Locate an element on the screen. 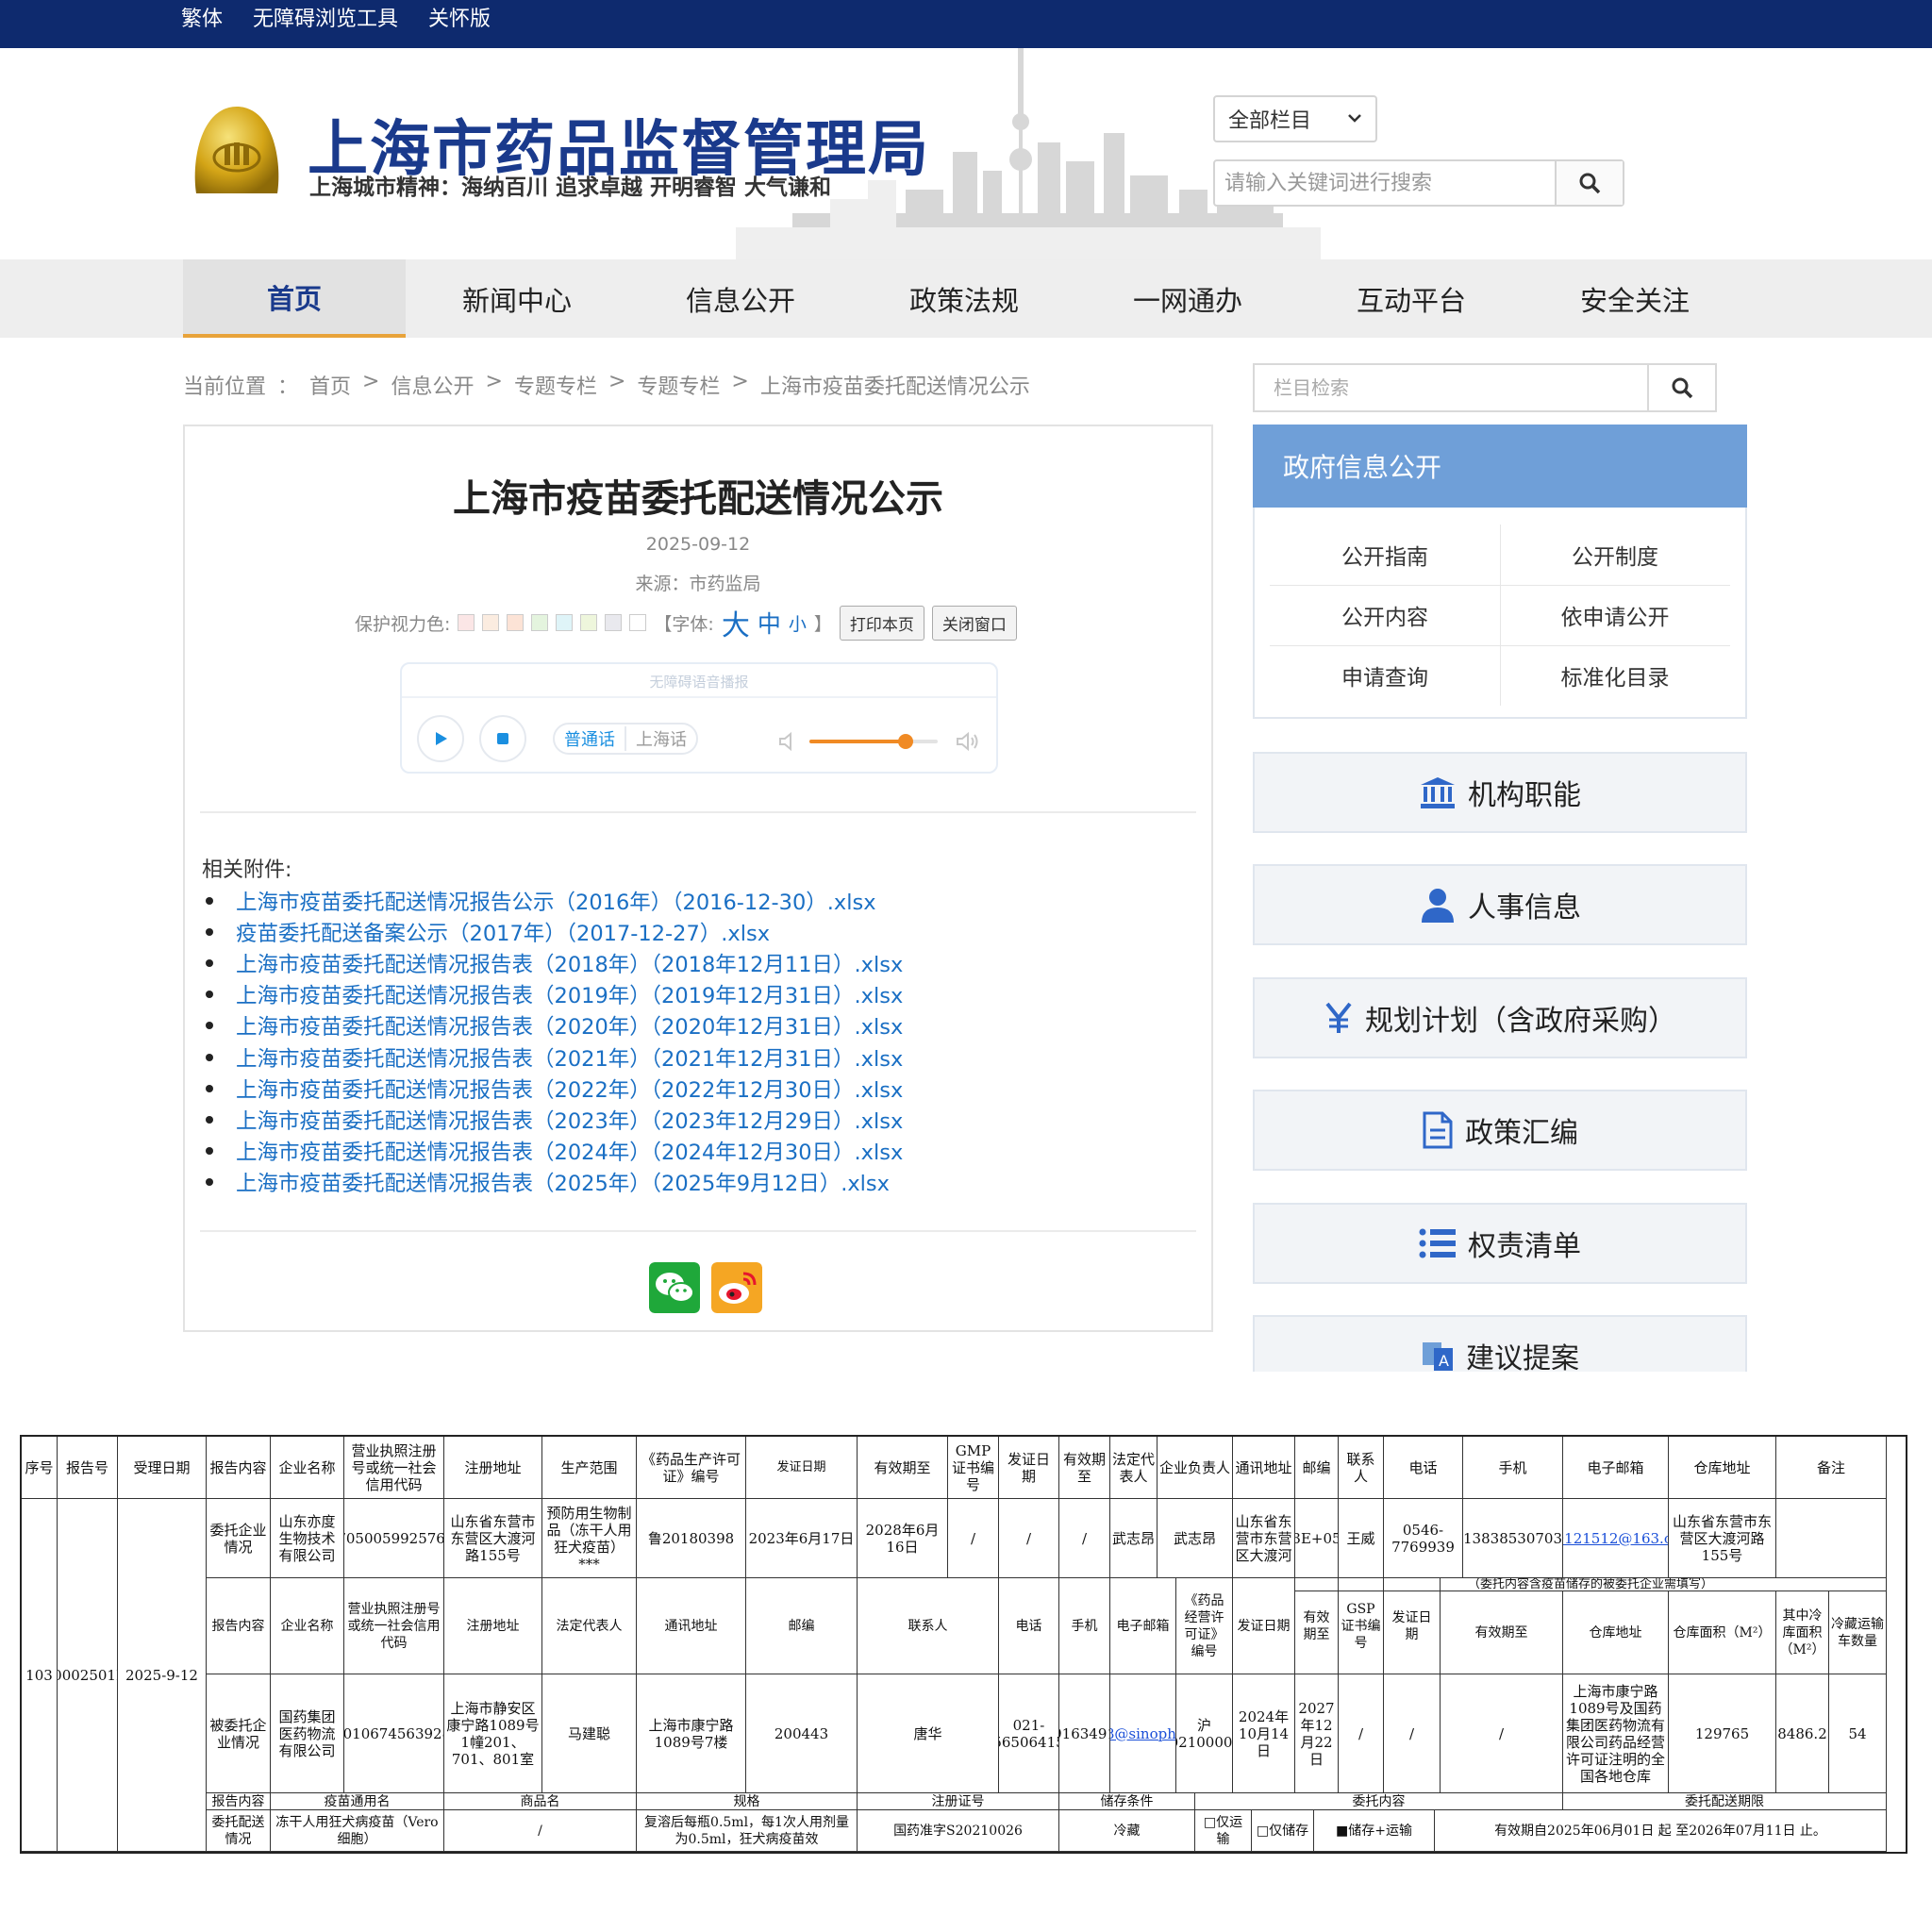  list-item: 疫苗委托配送备案公示（2017年）（2017-12-27）.xlsx is located at coordinates (702, 931).